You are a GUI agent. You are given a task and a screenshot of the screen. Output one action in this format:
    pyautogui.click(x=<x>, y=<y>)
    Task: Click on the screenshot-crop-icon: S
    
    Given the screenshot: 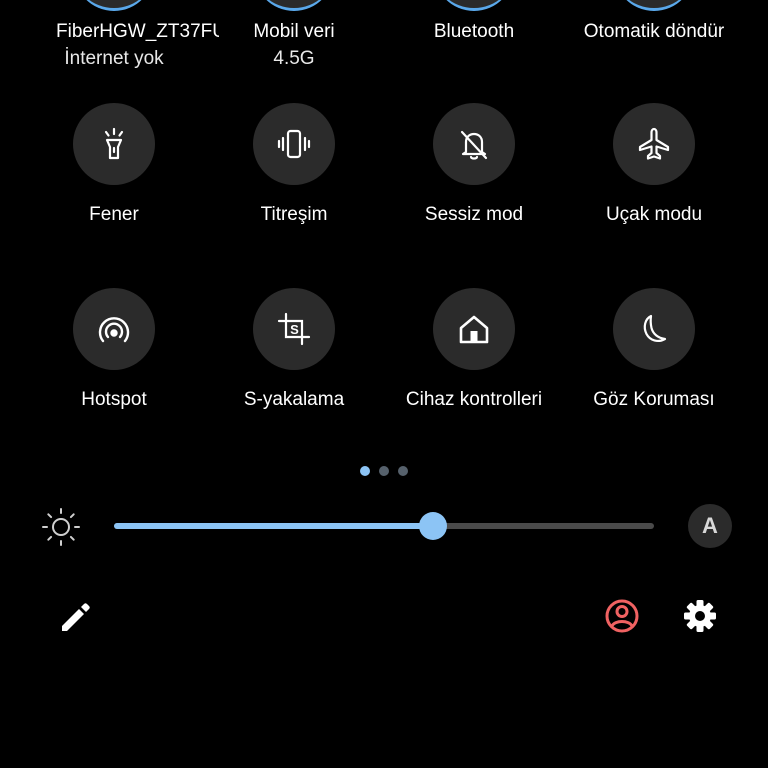 What is the action you would take?
    pyautogui.click(x=294, y=329)
    